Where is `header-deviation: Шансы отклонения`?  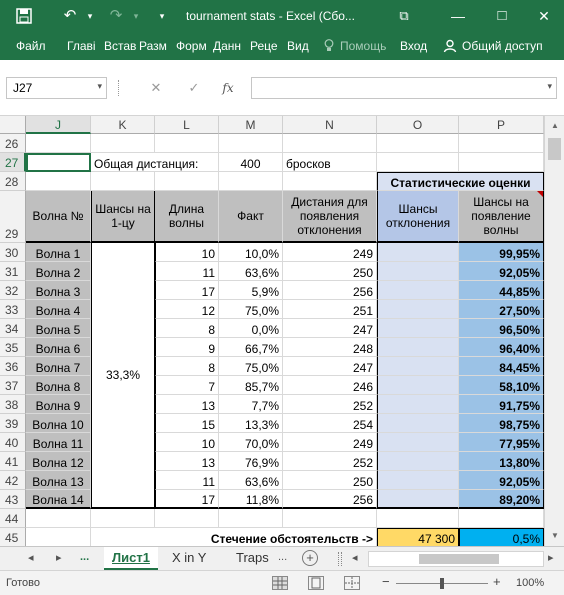 header-deviation: Шансы отклонения is located at coordinates (418, 217).